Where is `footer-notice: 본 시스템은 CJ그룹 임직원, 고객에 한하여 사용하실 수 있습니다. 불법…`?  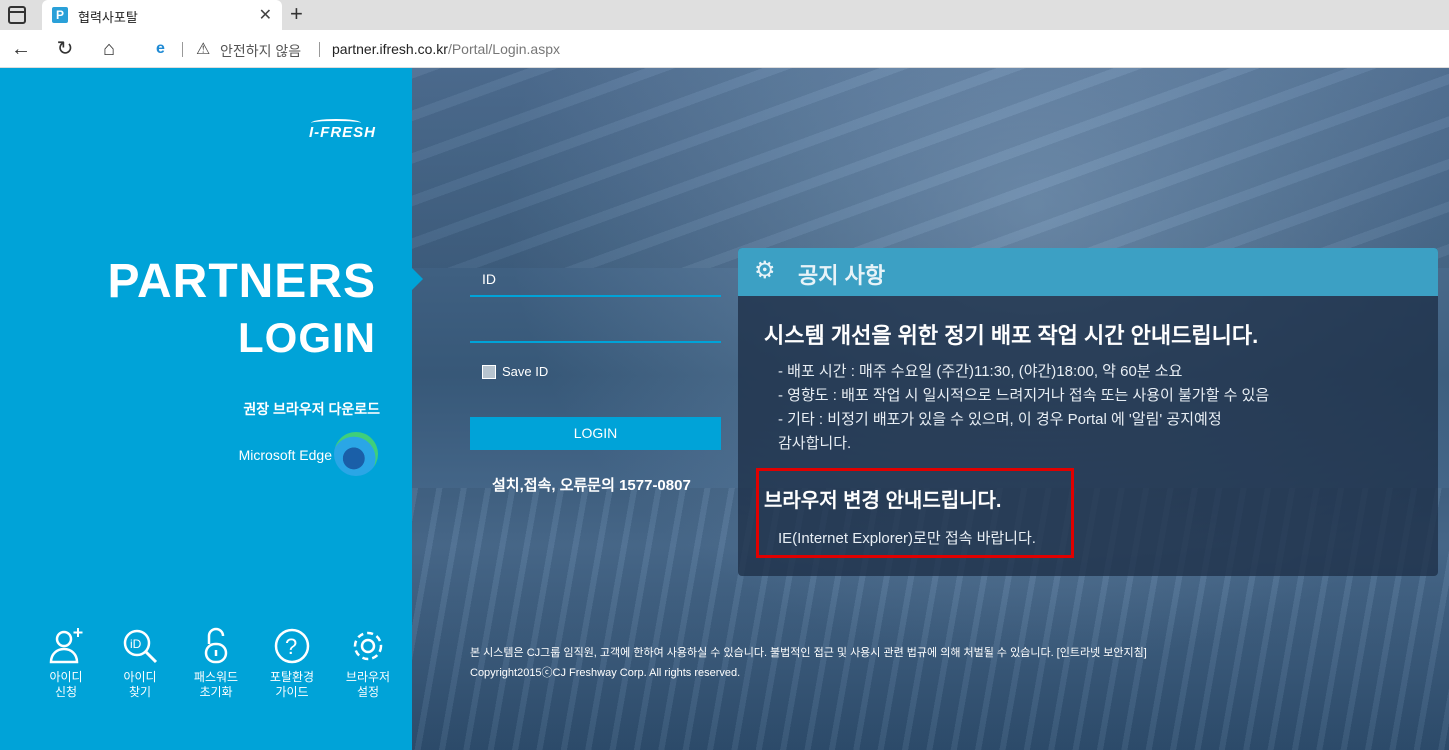
footer-notice: 본 시스템은 CJ그룹 임직원, 고객에 한하여 사용하실 수 있습니다. 불법… is located at coordinates (808, 653).